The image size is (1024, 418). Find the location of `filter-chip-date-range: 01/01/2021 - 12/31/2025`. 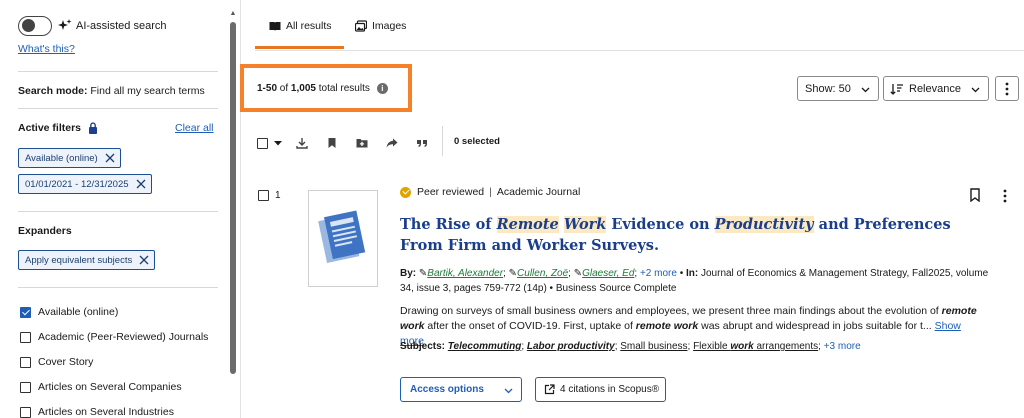

filter-chip-date-range: 01/01/2021 - 12/31/2025 is located at coordinates (85, 184).